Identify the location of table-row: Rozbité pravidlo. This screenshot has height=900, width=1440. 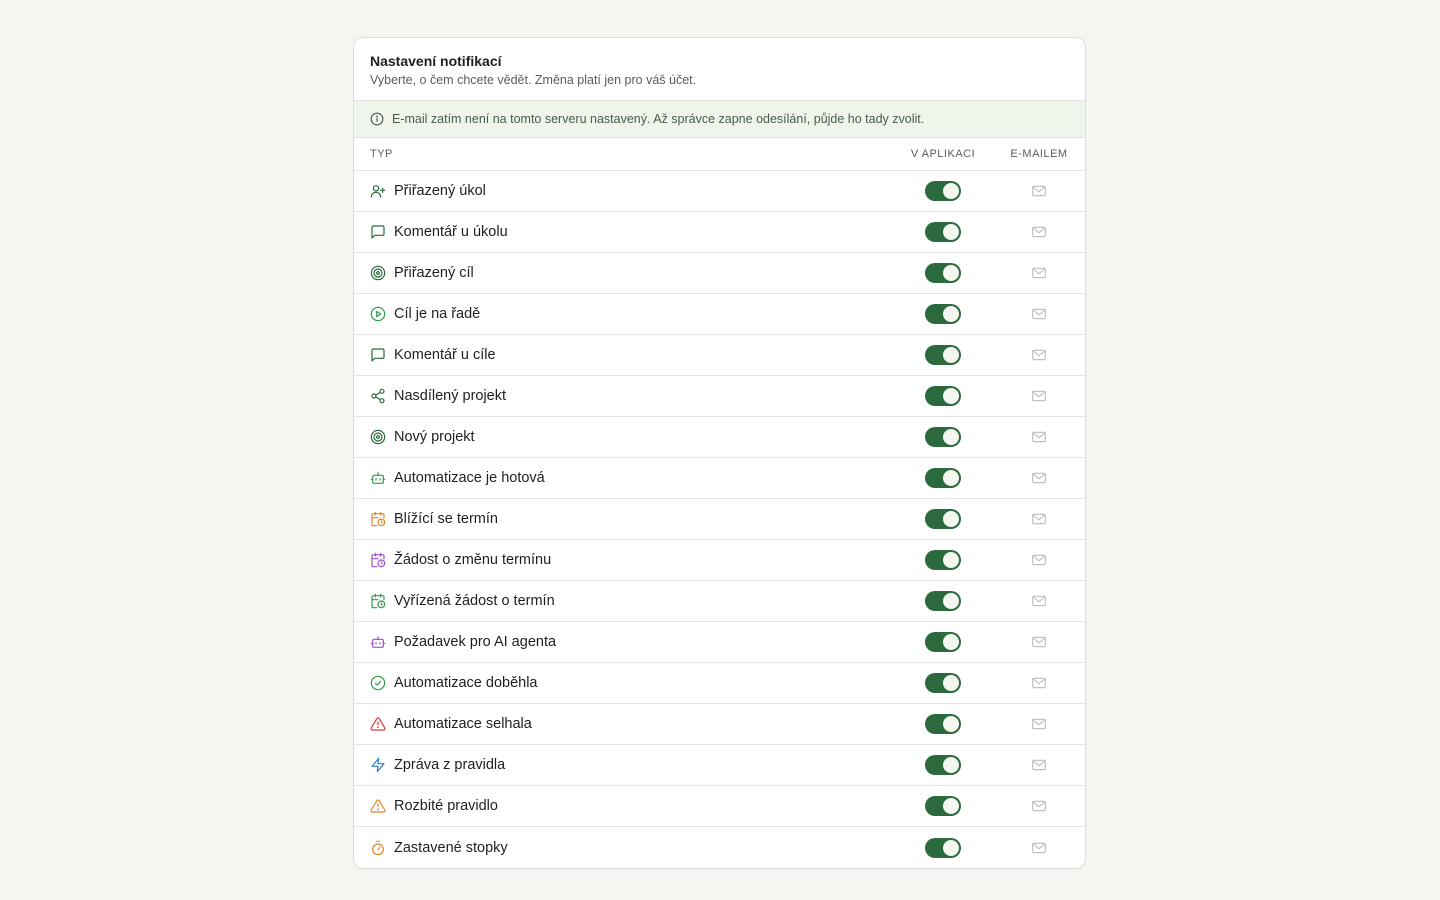
(719, 806).